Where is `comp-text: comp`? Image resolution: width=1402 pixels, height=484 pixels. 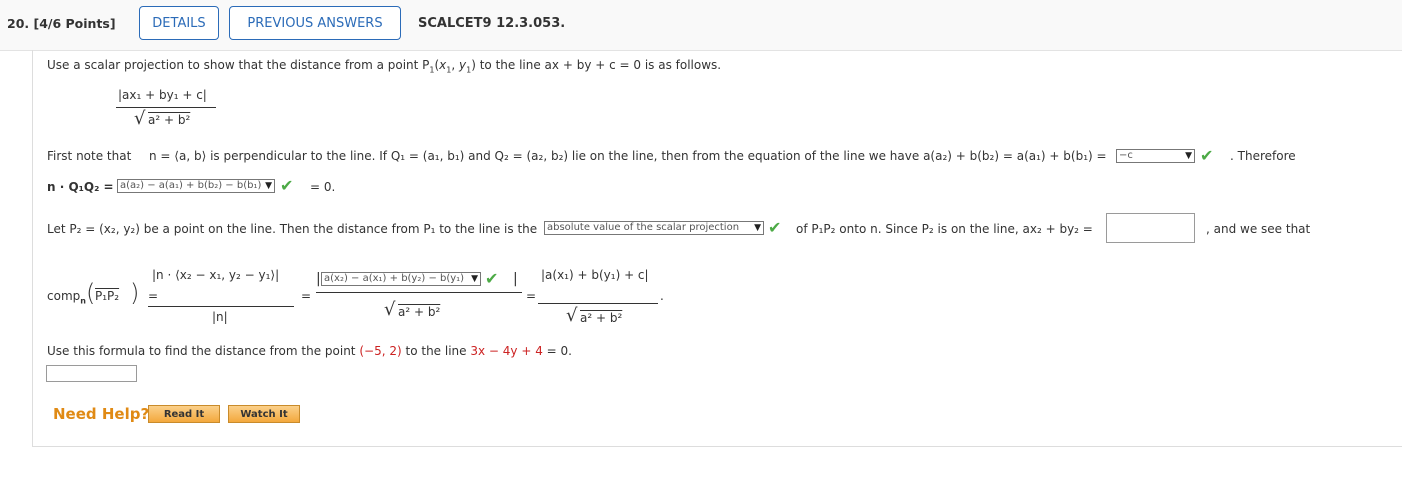
comp-text: comp is located at coordinates (64, 296).